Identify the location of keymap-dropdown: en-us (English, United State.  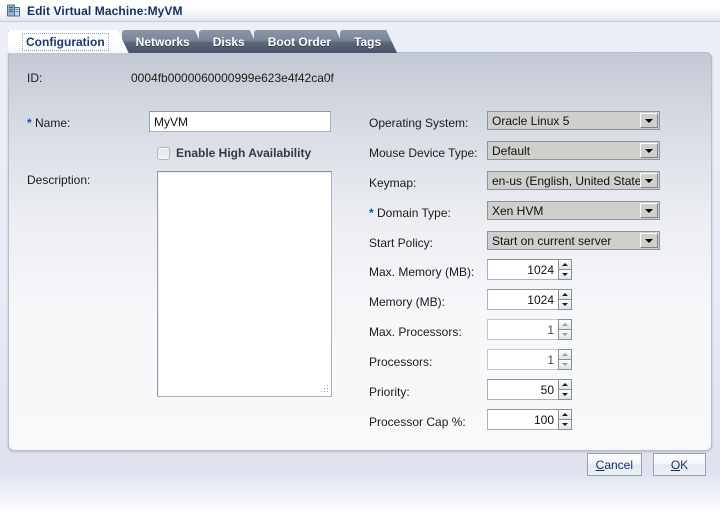
(573, 180).